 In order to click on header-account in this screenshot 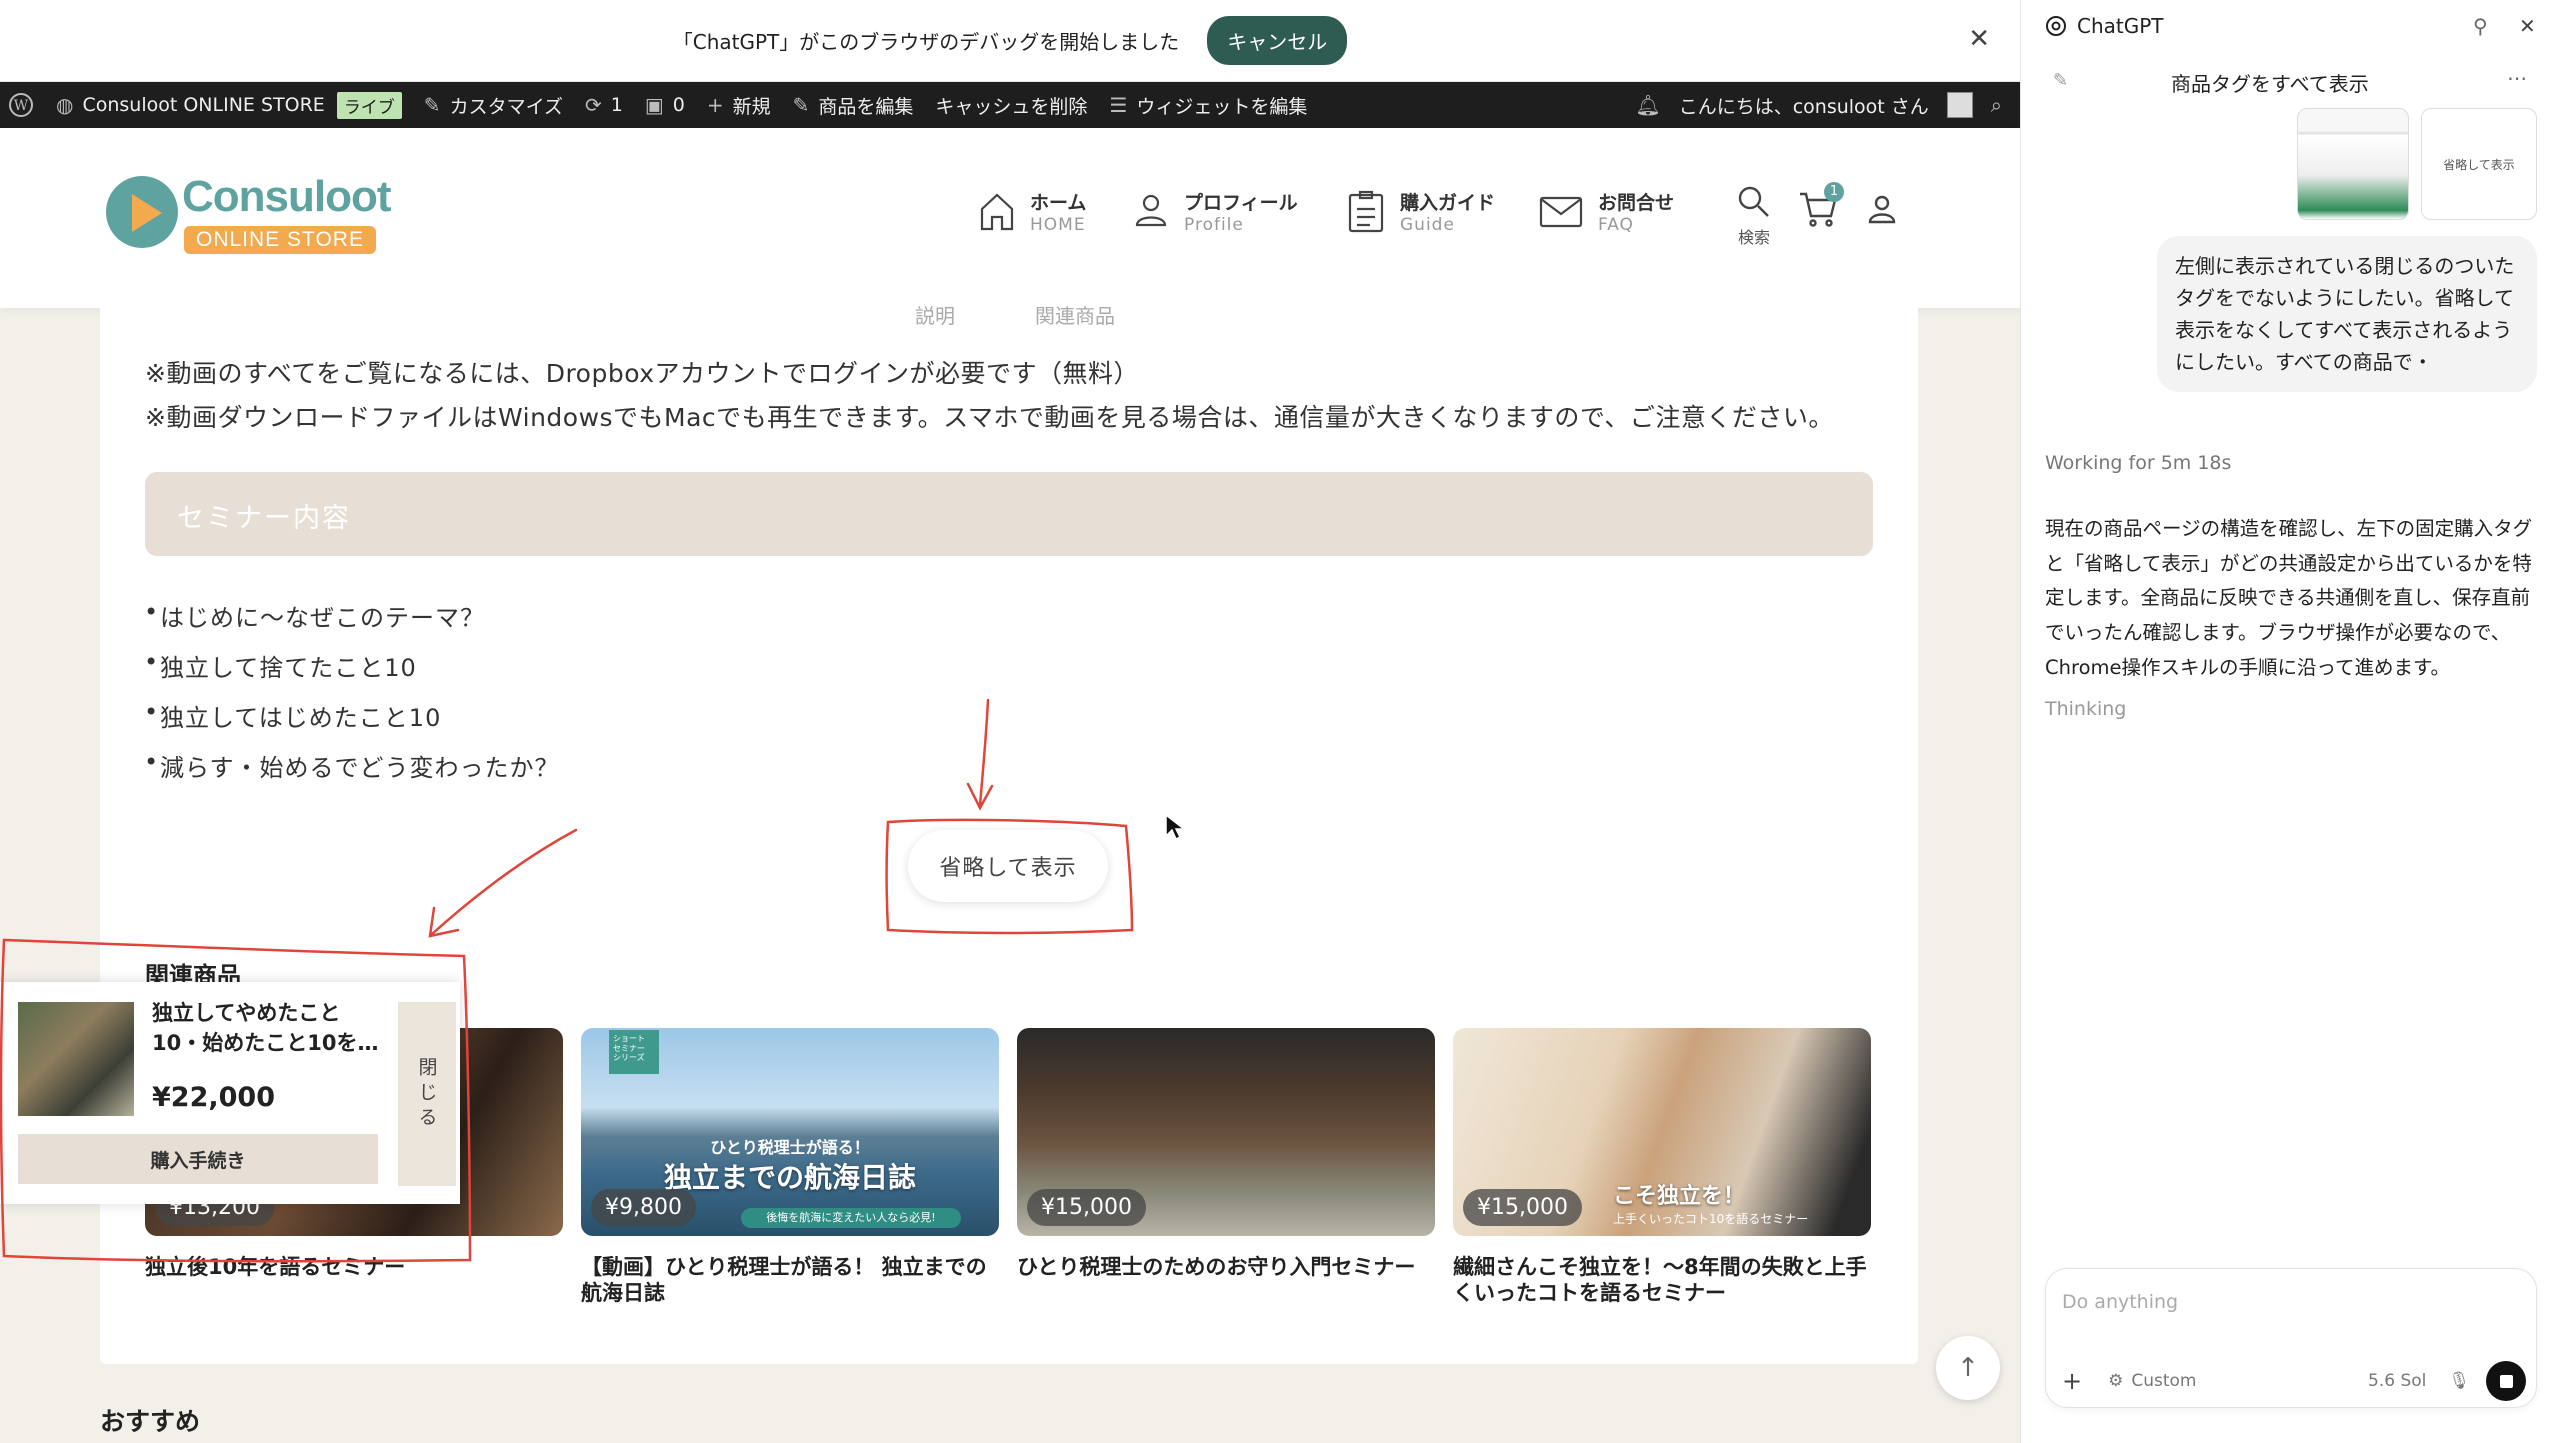, I will do `click(1882, 211)`.